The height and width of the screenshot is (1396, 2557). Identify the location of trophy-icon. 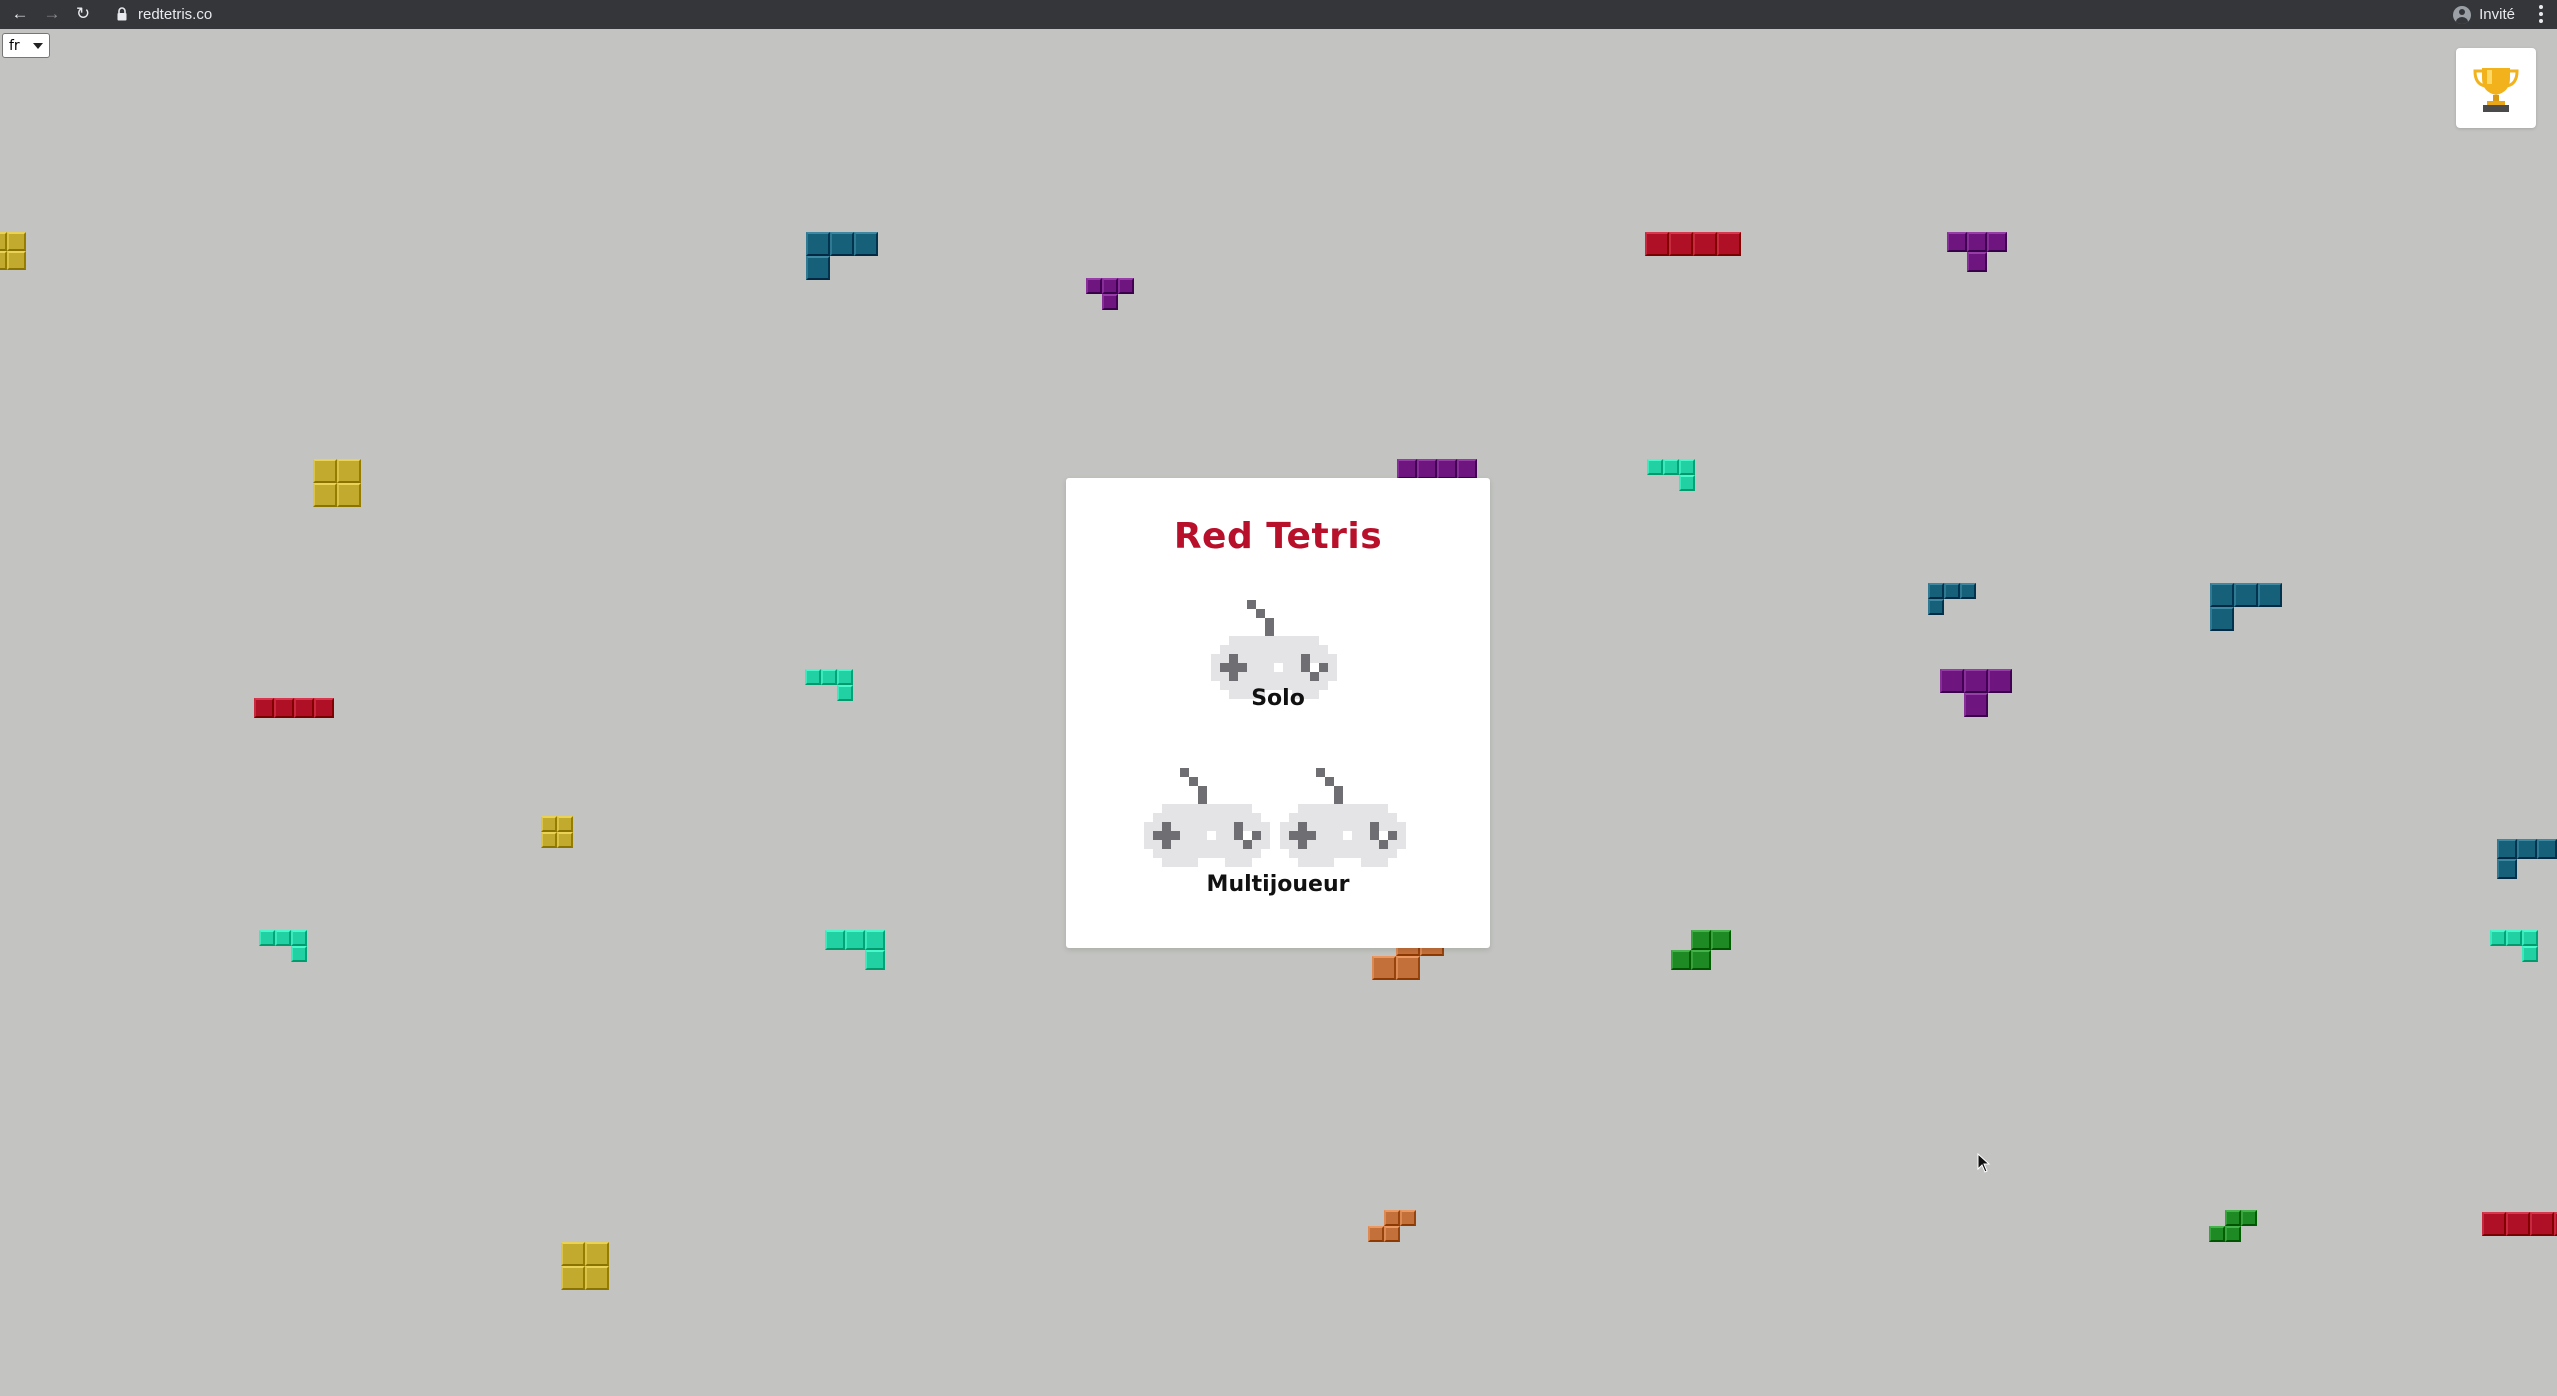
(2496, 90).